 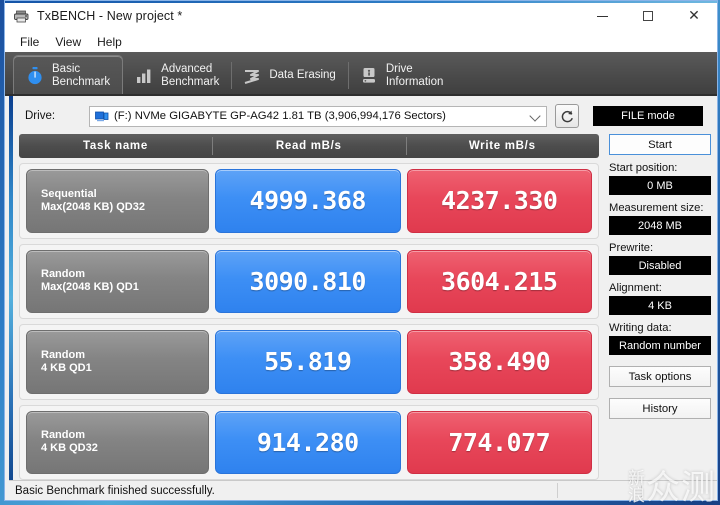 I want to click on read-speed-value: 4999.368, so click(x=308, y=201).